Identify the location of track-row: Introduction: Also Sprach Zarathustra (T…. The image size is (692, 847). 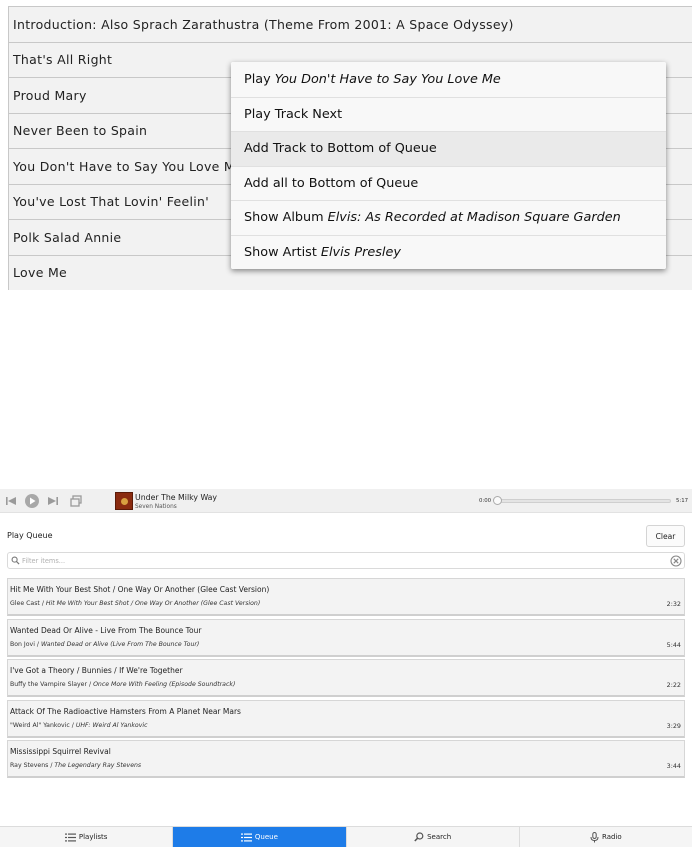
(350, 24).